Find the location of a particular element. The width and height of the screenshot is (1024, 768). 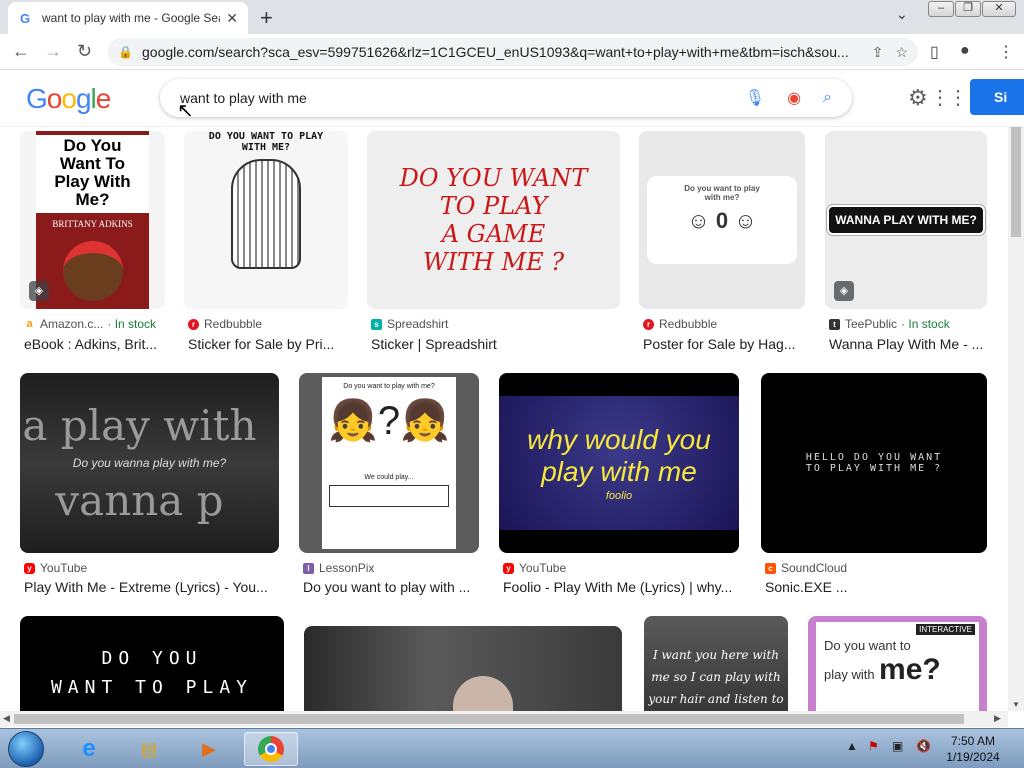

tab-search-chevron-icon: ⌄ is located at coordinates (902, 14).